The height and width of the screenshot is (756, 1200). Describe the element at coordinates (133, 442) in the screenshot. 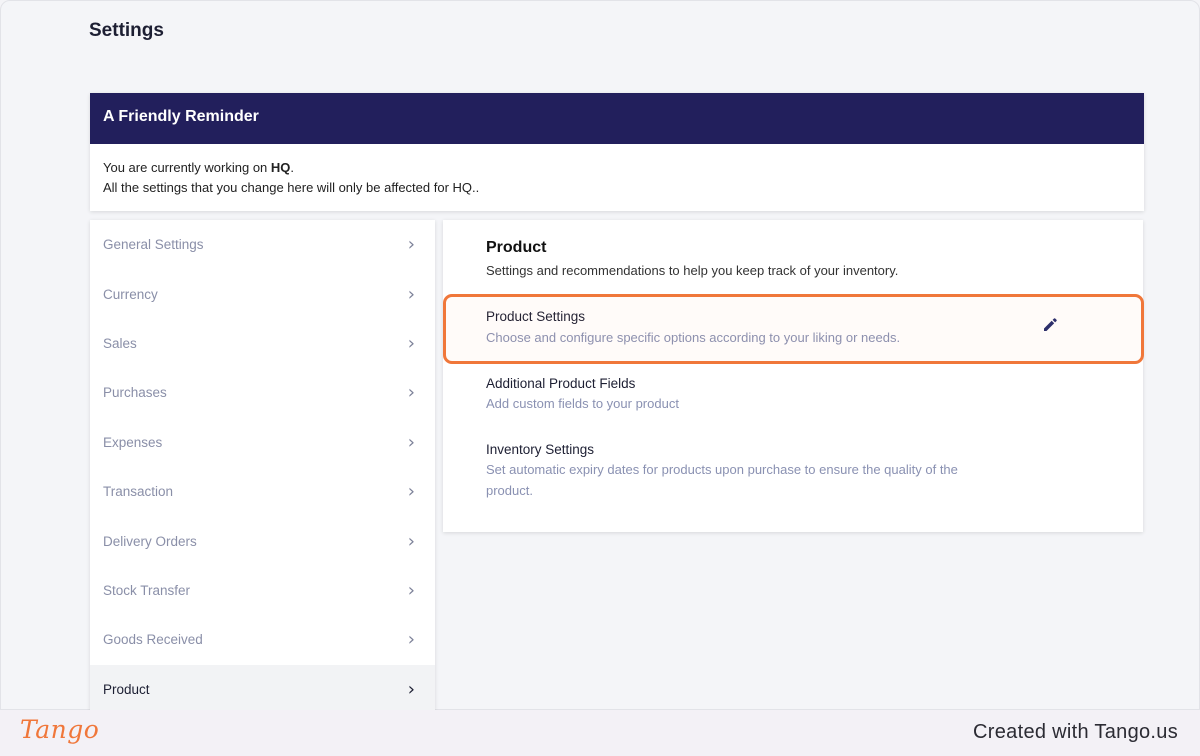

I see `sidebar-item-label: Expenses` at that location.